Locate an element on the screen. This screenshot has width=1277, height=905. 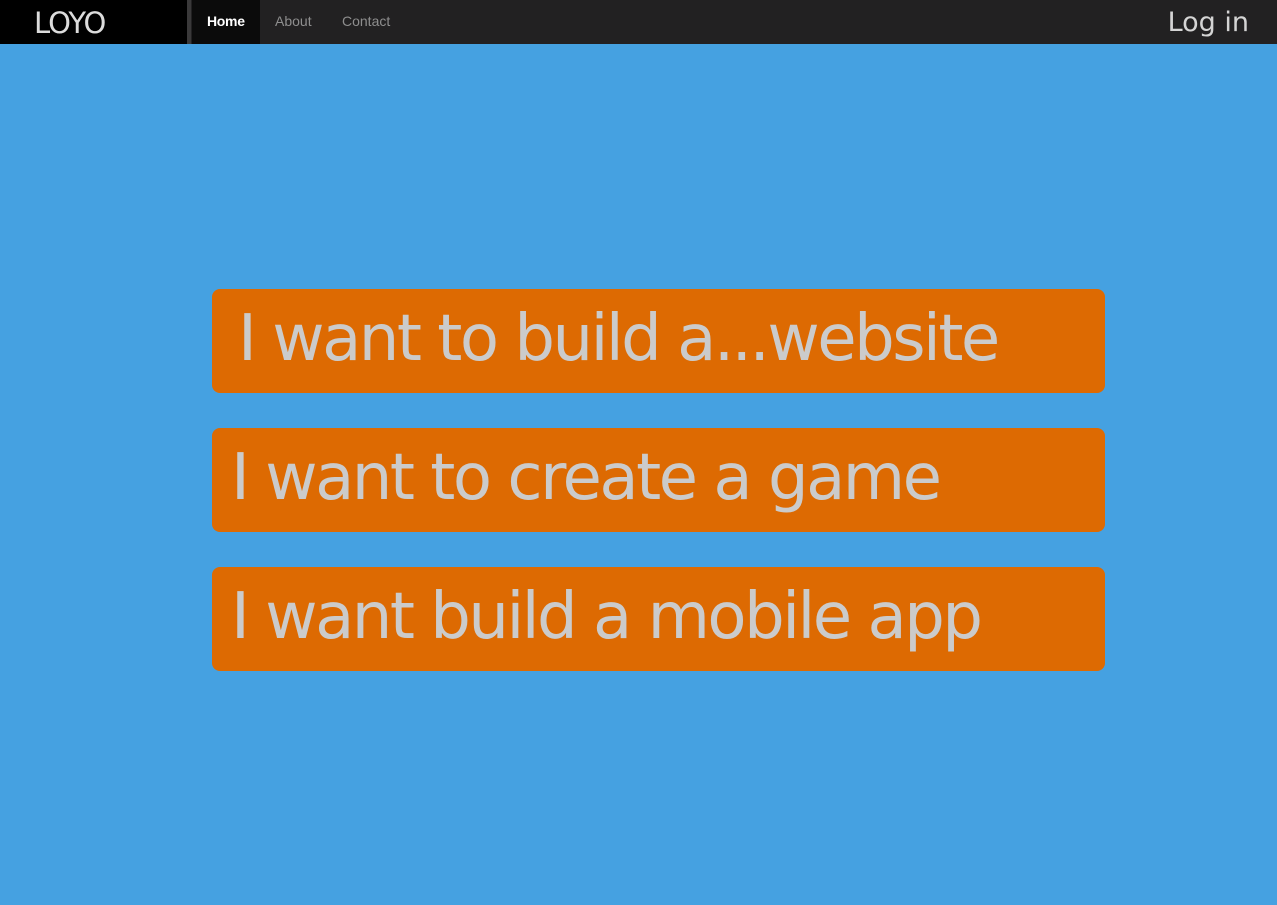
top-navbar: LOYO Home About Contact Log in is located at coordinates (638, 22).